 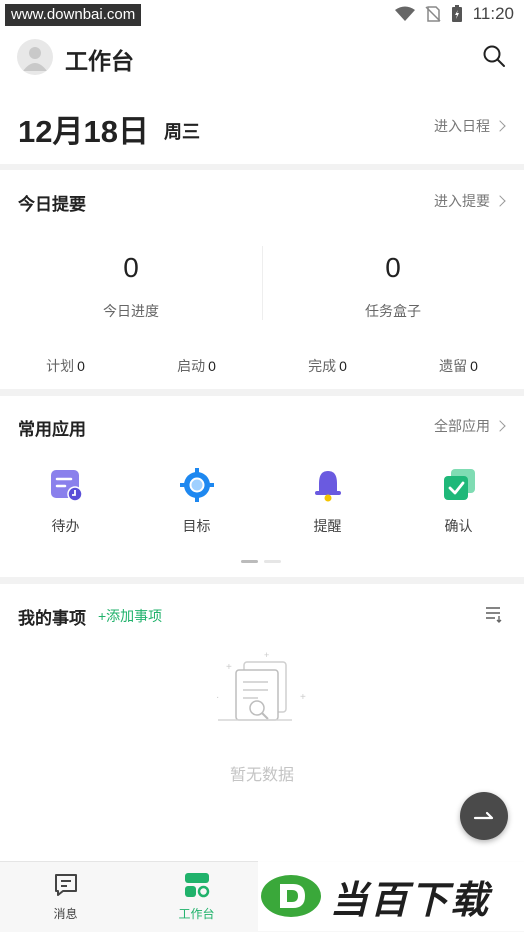 I want to click on message-icon, so click(x=65, y=885).